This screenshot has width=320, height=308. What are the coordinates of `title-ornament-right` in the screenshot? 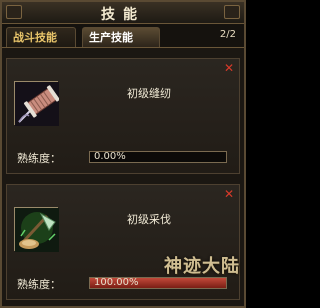 It's located at (232, 12).